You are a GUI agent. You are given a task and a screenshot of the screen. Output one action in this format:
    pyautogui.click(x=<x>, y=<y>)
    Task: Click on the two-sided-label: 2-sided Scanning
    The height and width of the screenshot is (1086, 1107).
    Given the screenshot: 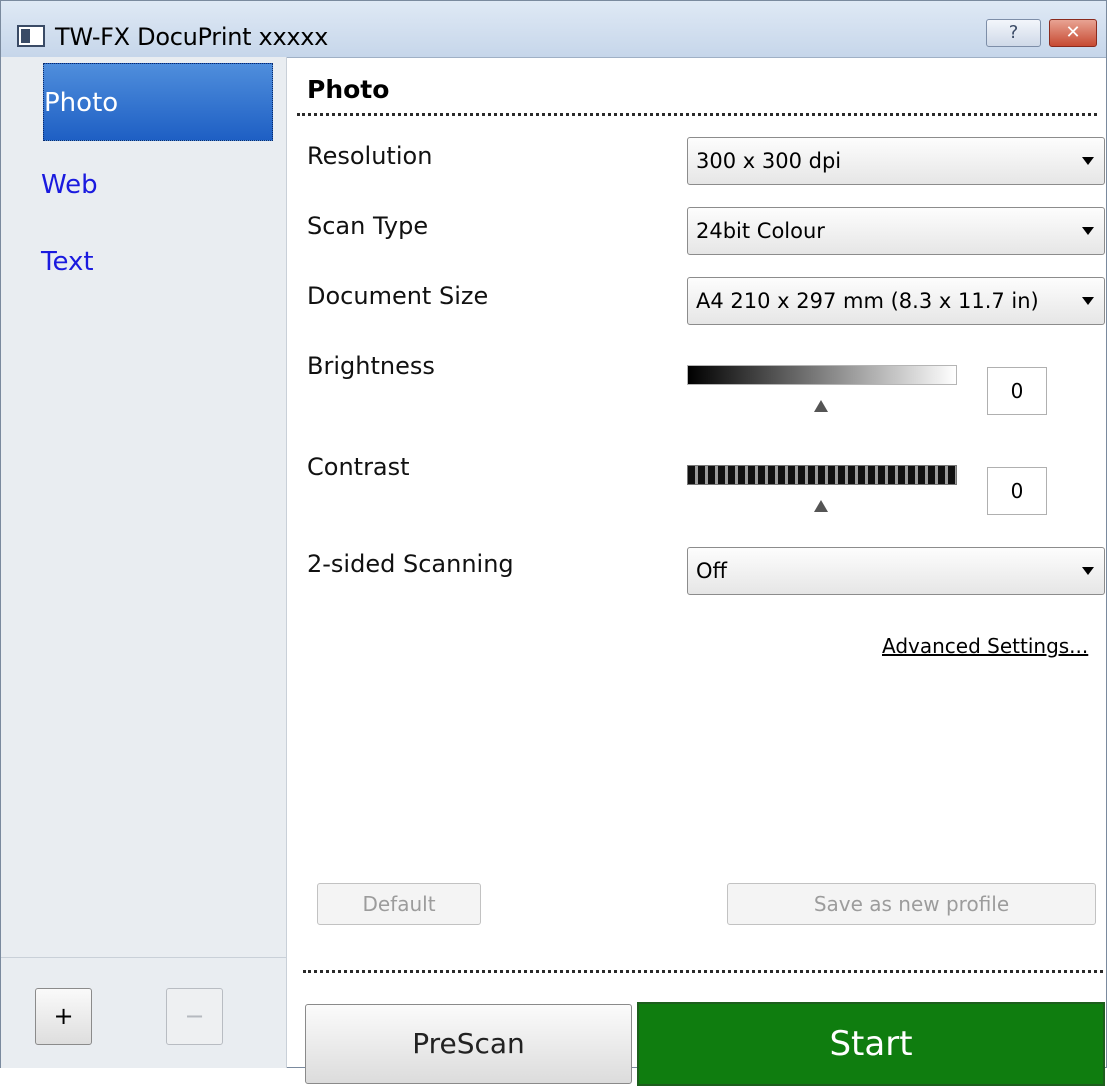 What is the action you would take?
    pyautogui.click(x=410, y=564)
    